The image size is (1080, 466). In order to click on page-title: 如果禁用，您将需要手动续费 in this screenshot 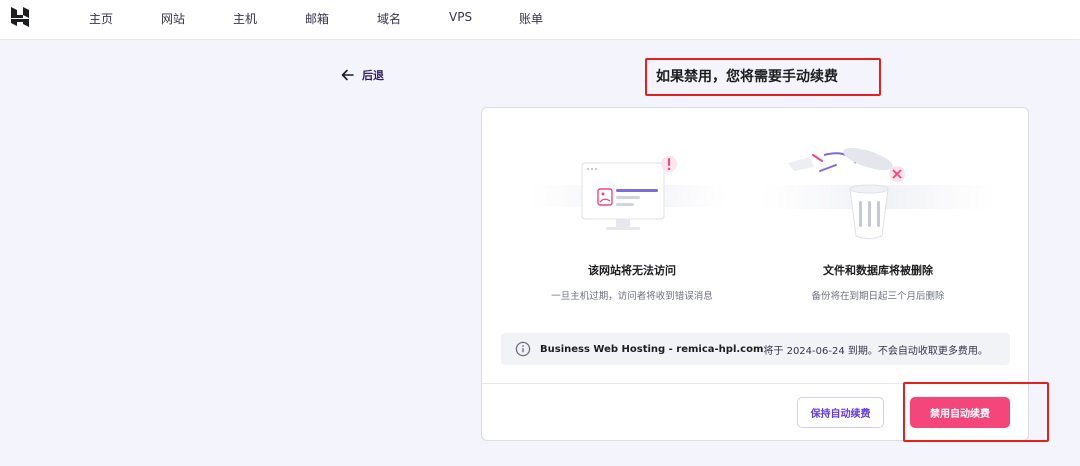, I will do `click(747, 77)`.